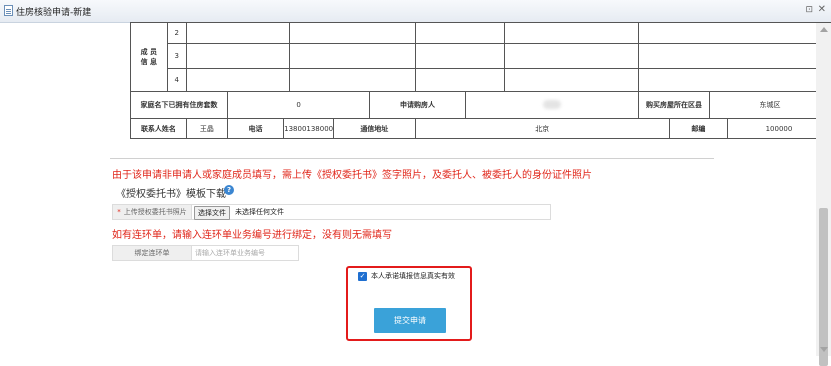  Describe the element at coordinates (698, 128) in the screenshot. I see `postcode-label: 邮编` at that location.